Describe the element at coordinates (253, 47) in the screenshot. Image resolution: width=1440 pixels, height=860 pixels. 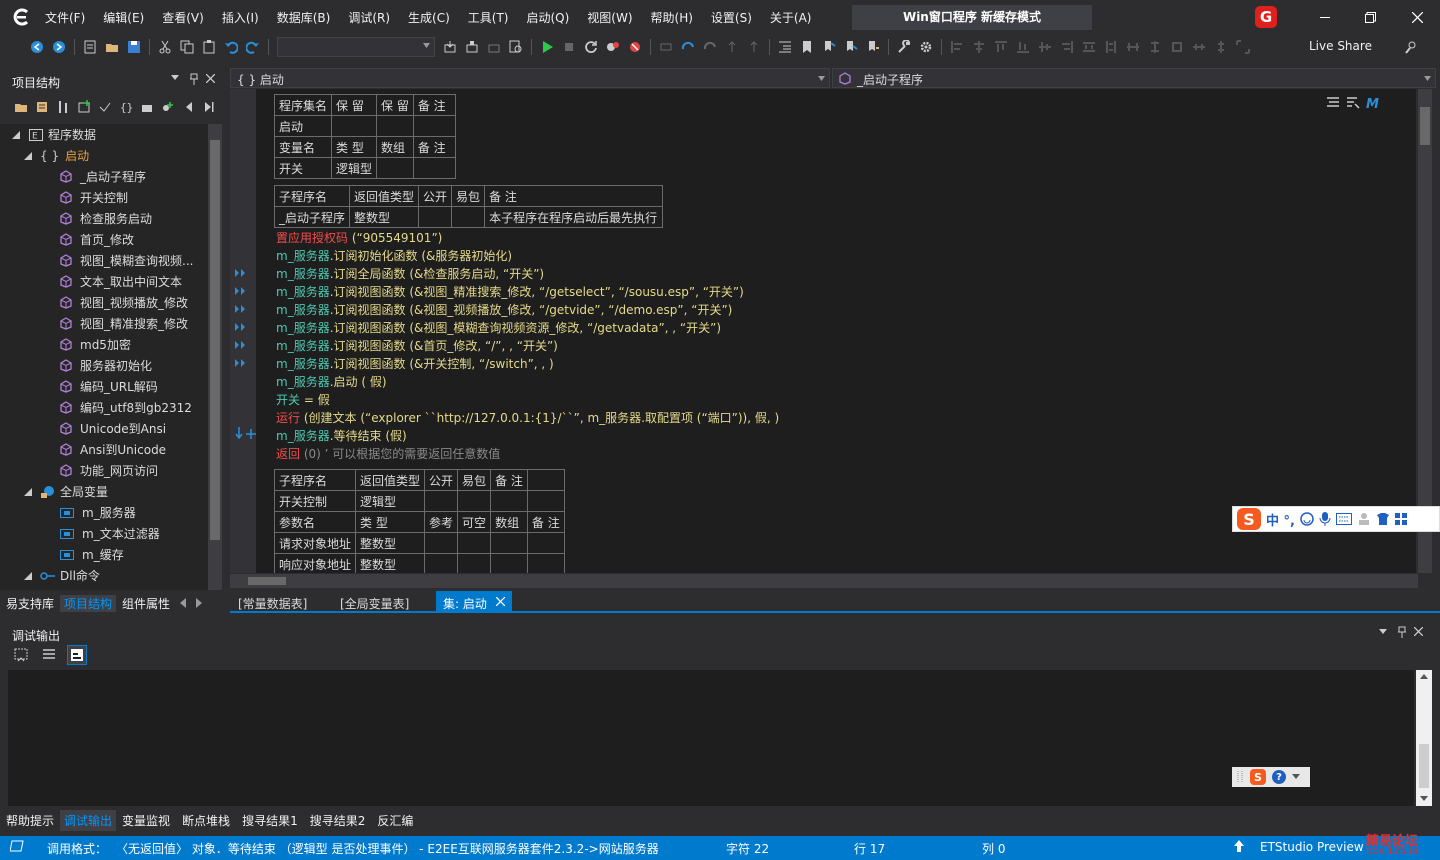
I see `redo-icon` at that location.